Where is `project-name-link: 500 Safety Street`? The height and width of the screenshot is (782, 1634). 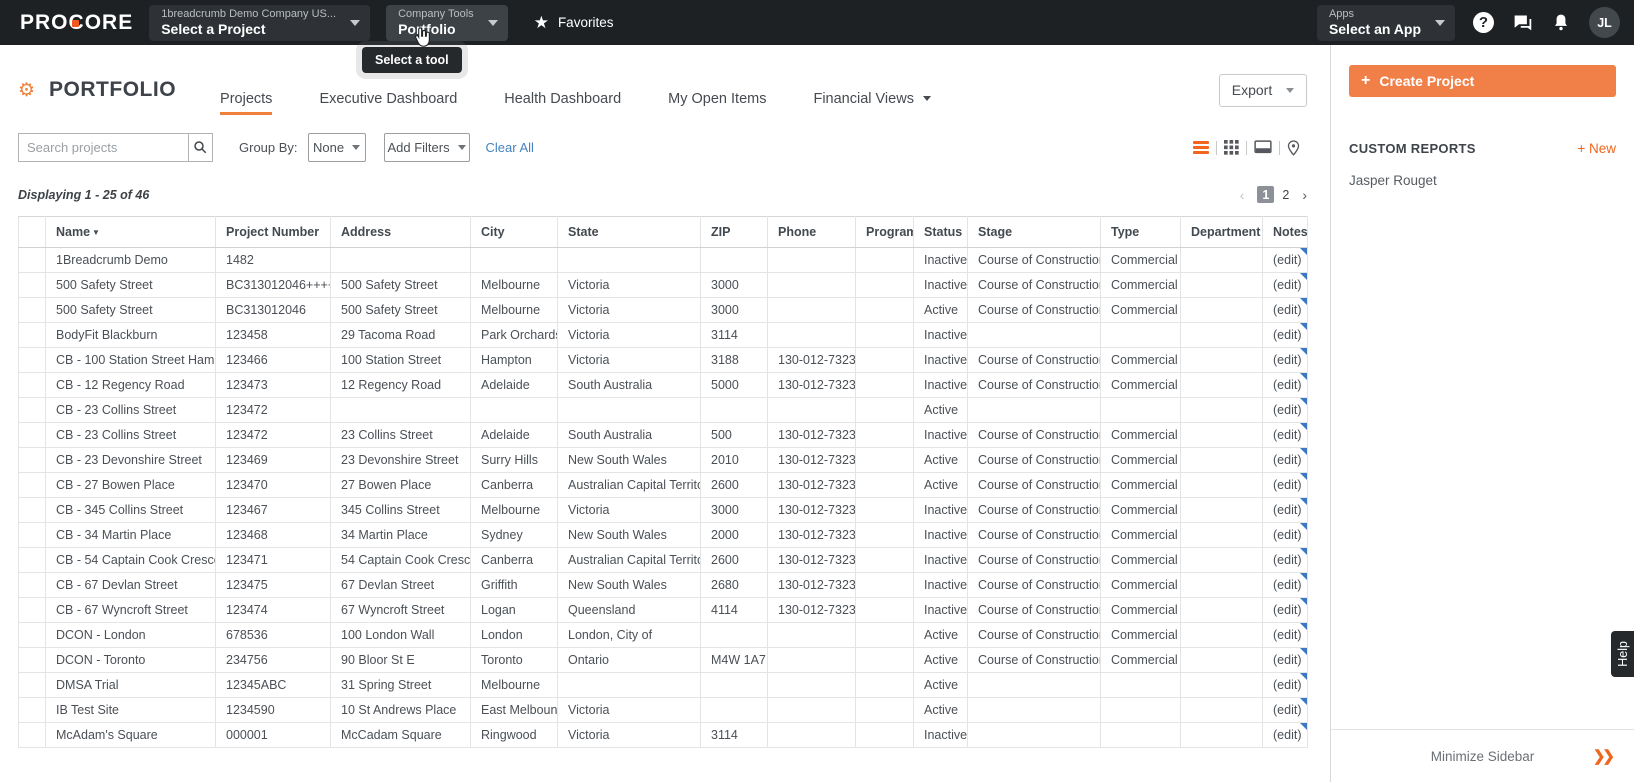 project-name-link: 500 Safety Street is located at coordinates (130, 310).